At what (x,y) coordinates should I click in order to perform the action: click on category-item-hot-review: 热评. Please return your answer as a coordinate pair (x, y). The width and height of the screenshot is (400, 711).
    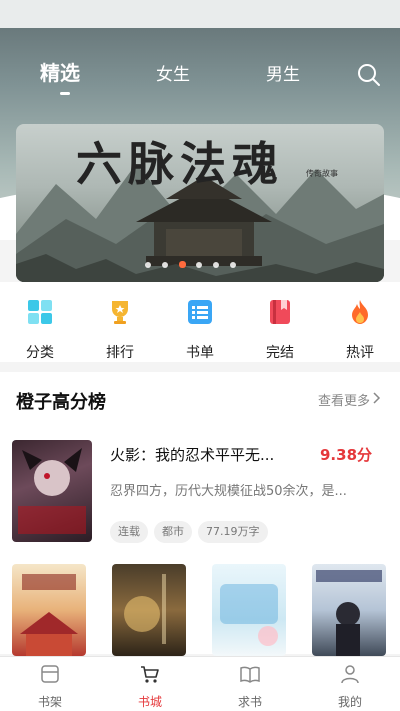
    Looking at the image, I should click on (360, 330).